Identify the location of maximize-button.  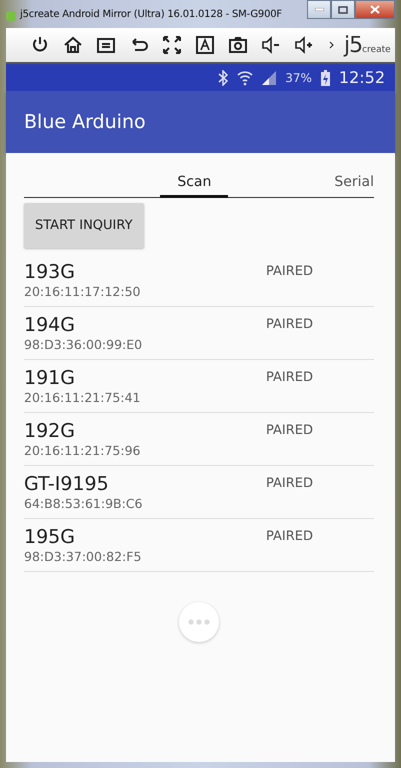
(343, 9).